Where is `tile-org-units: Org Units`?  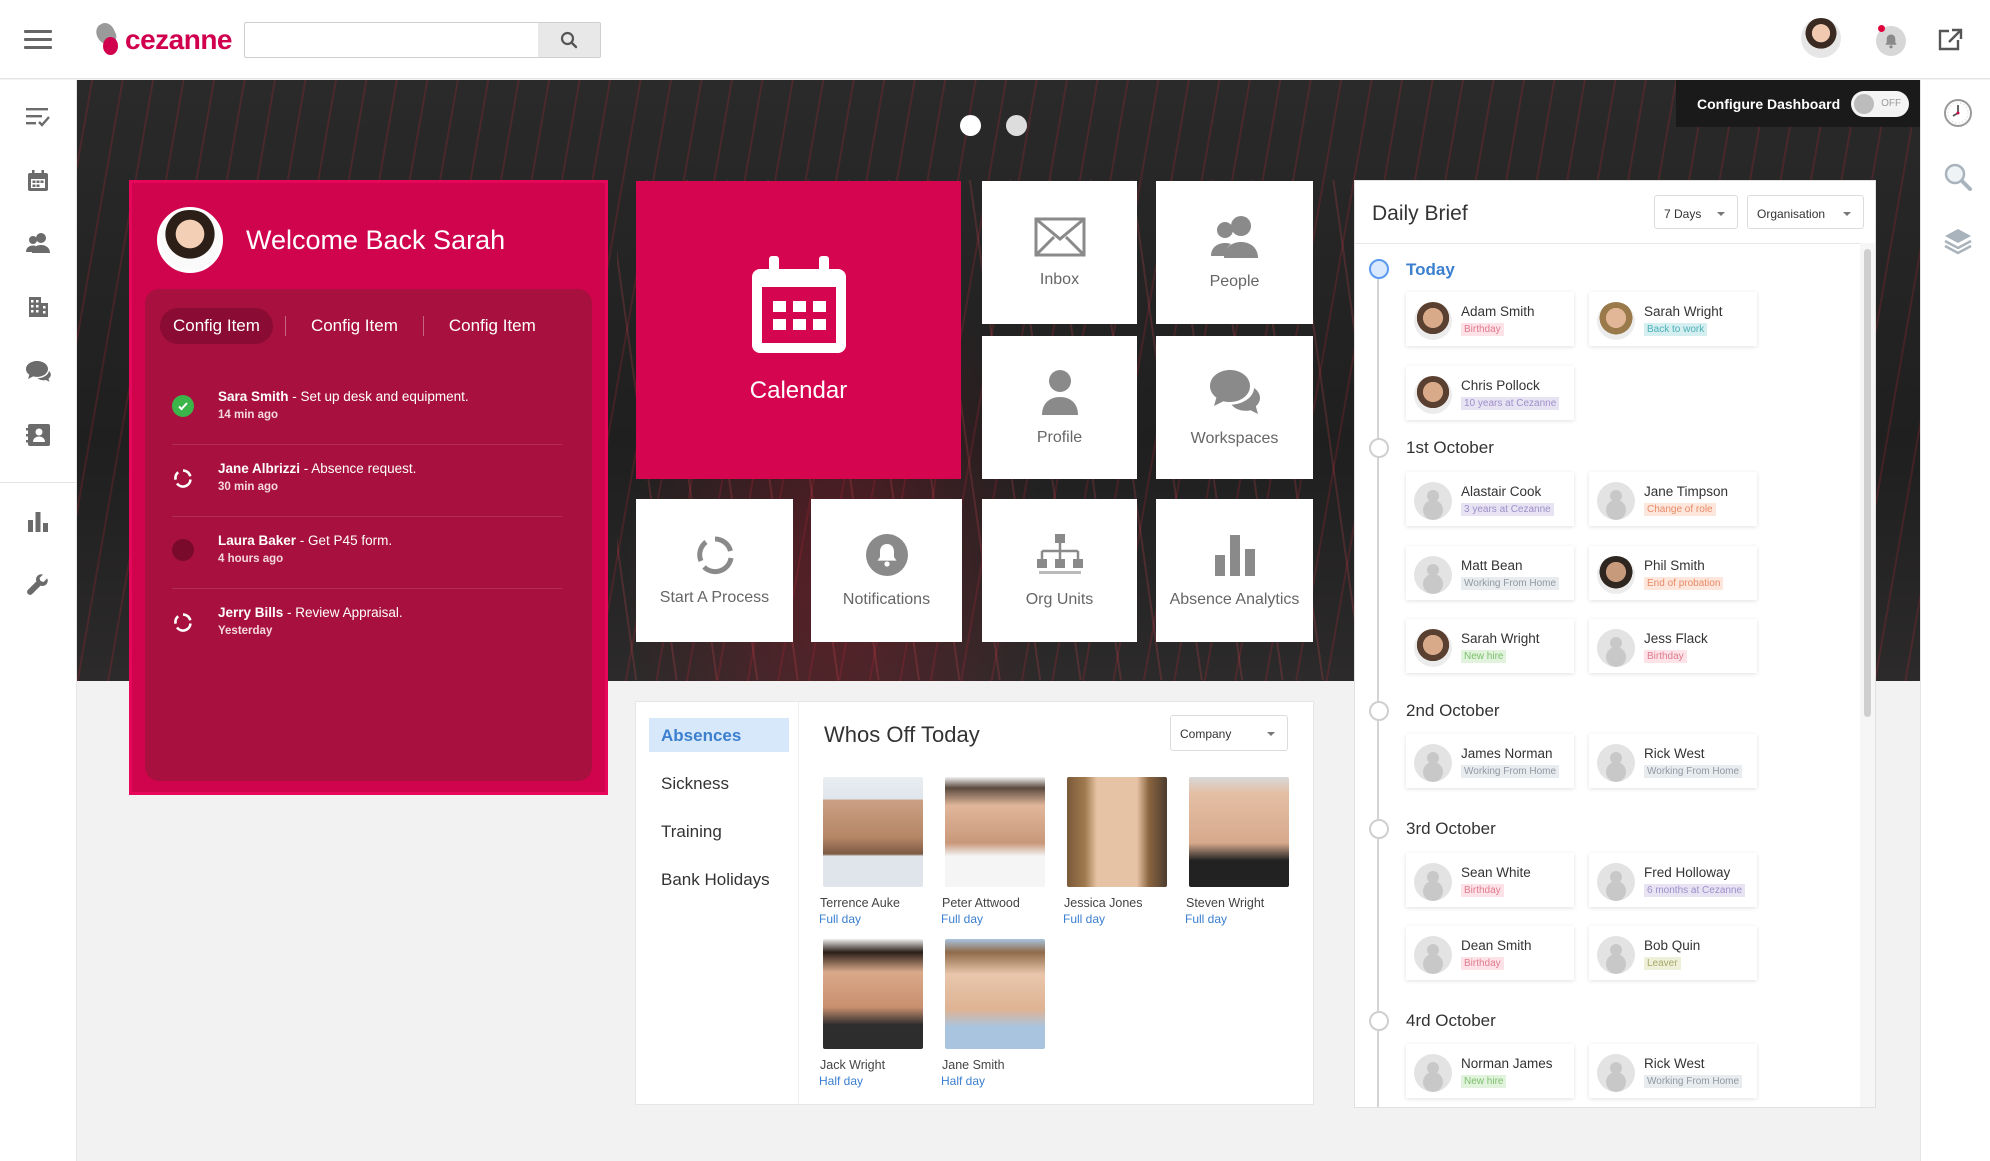
tile-org-units: Org Units is located at coordinates (1059, 570).